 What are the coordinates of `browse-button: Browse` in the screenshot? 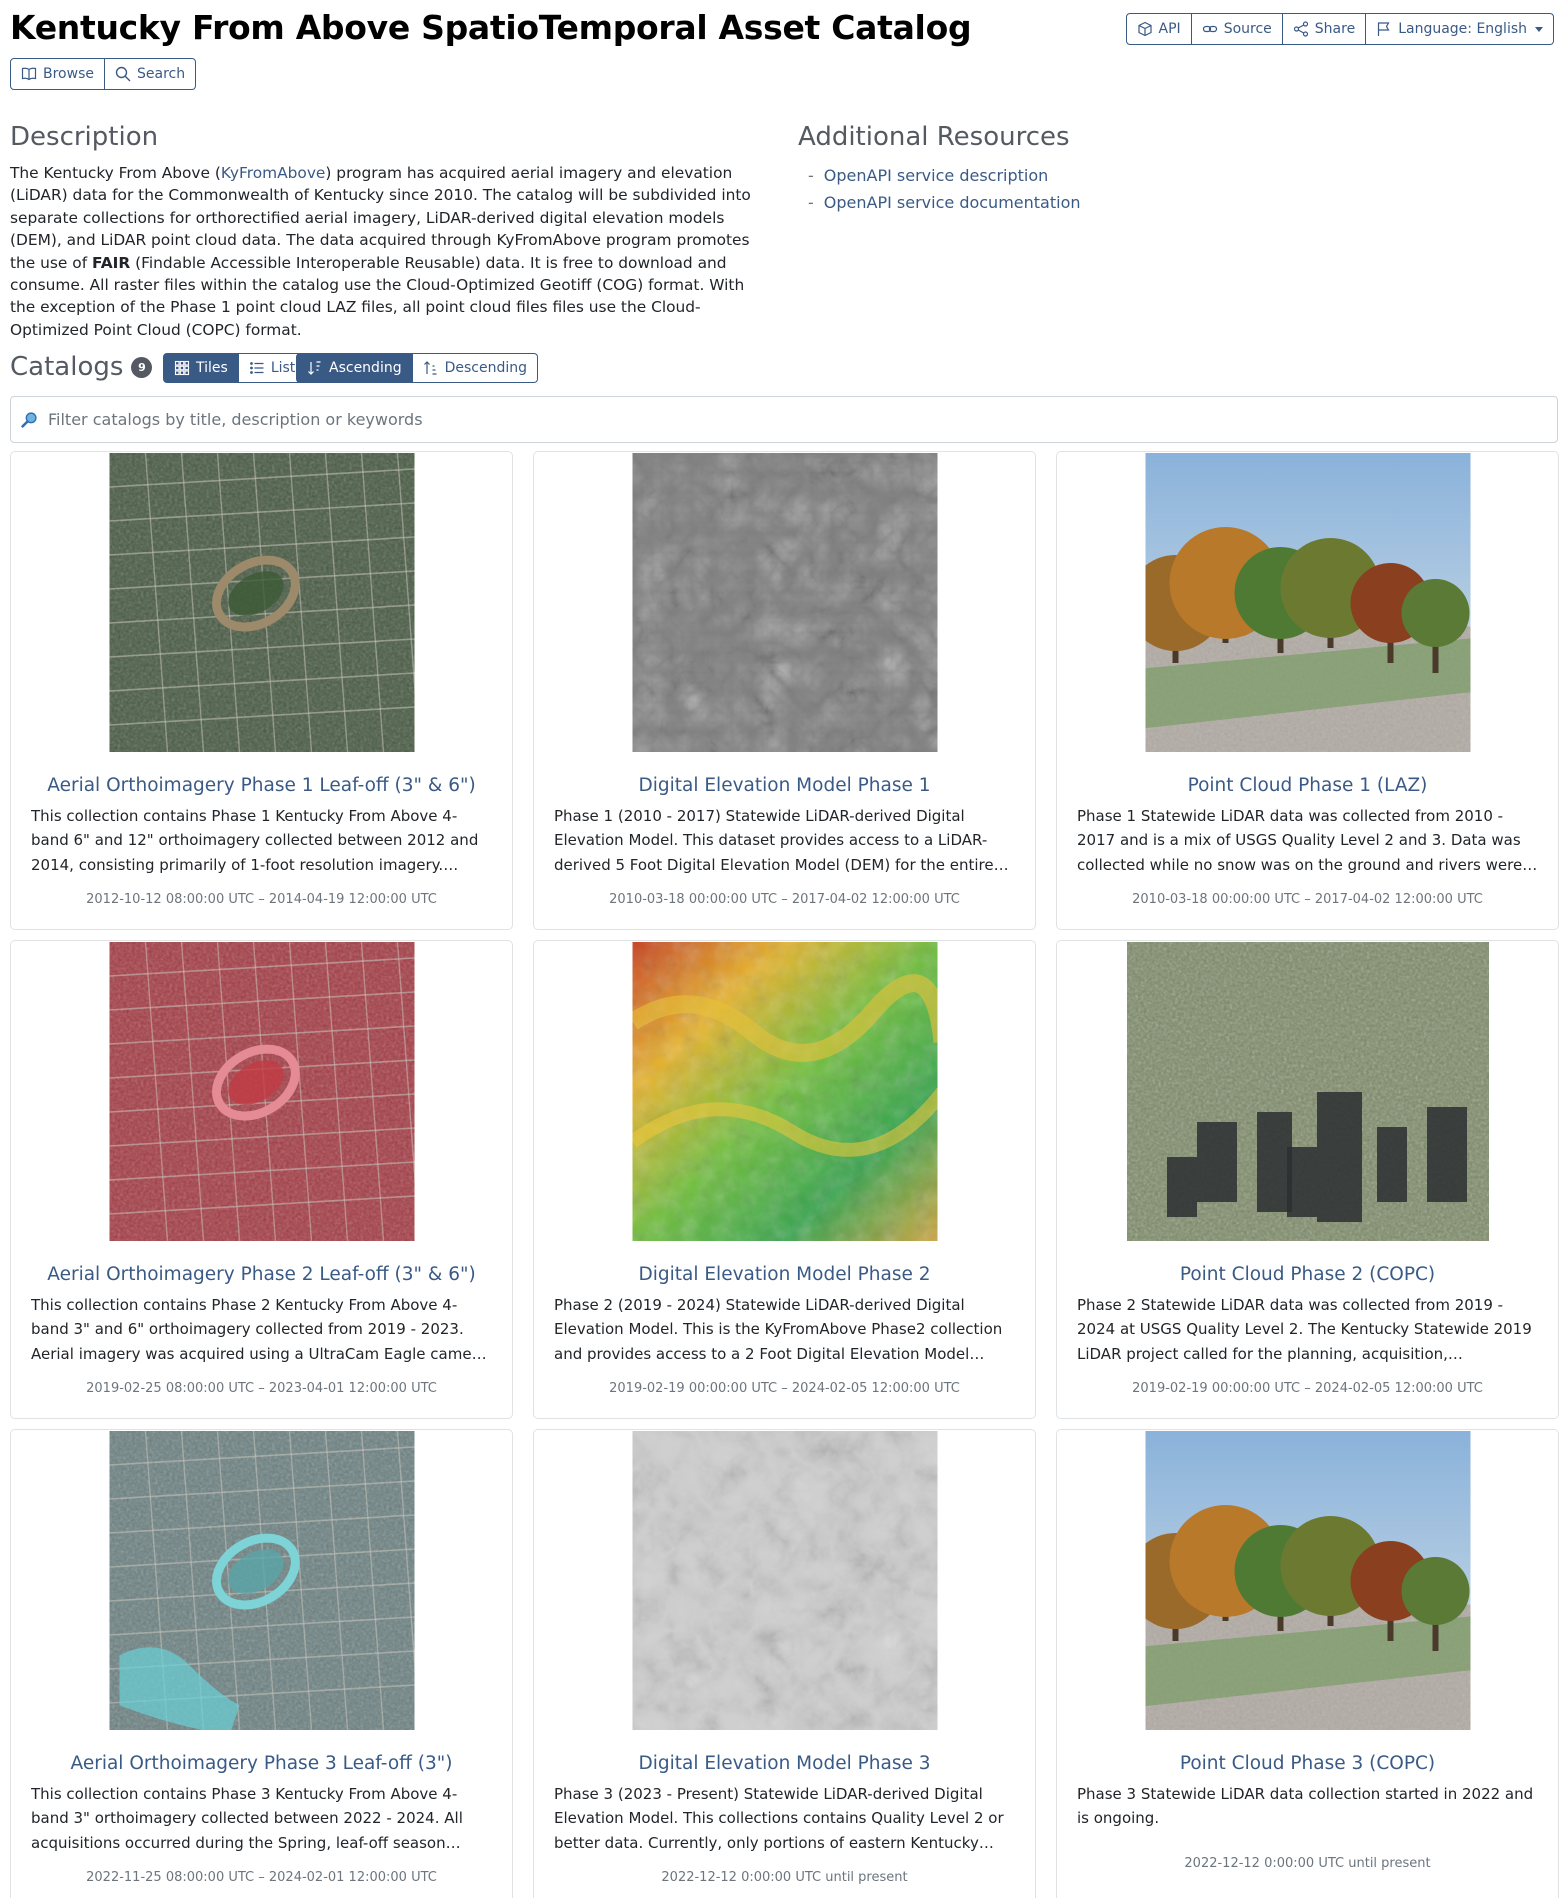 It's located at (57, 74).